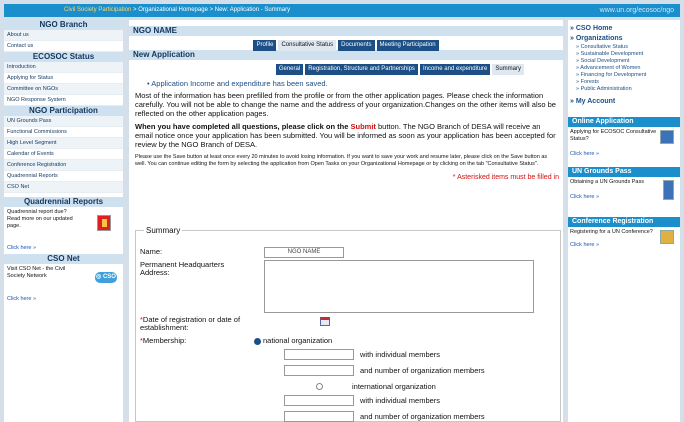  What do you see at coordinates (63, 143) in the screenshot?
I see `sidebar-item-high-level: High Level Segment` at bounding box center [63, 143].